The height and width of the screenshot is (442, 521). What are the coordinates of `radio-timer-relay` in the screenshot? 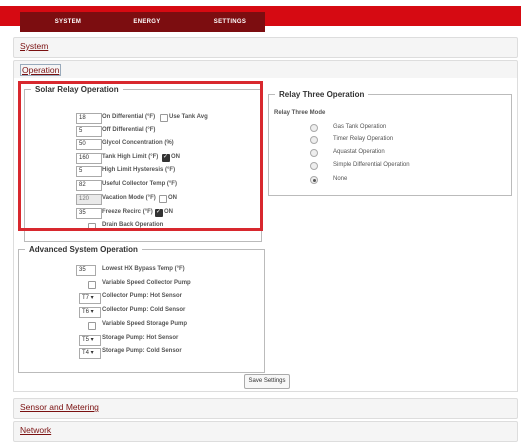 It's located at (314, 140).